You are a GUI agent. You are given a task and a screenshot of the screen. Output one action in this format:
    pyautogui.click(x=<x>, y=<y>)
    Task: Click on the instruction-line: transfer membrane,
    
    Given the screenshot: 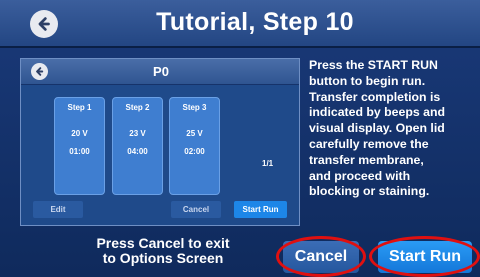 What is the action you would take?
    pyautogui.click(x=366, y=159)
    